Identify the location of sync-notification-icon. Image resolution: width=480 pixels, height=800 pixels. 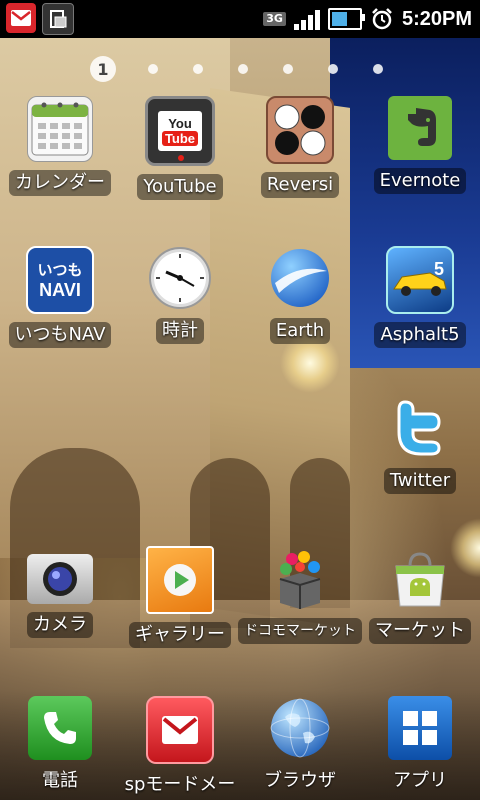
(58, 19).